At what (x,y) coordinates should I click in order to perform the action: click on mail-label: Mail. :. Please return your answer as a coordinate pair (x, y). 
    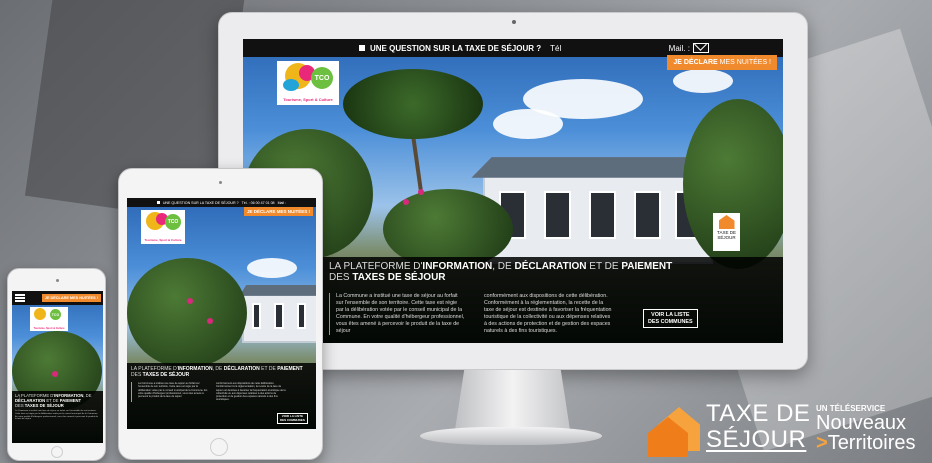
    Looking at the image, I should click on (679, 48).